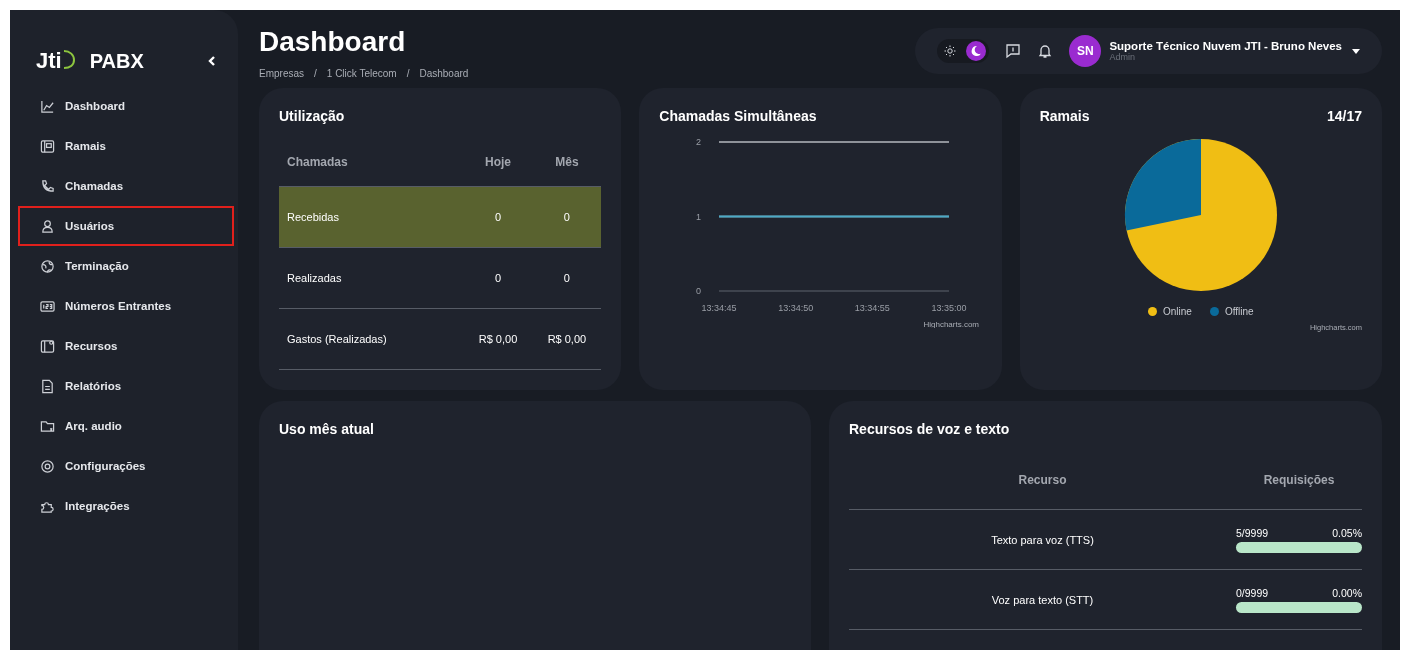 The image size is (1401, 650). Describe the element at coordinates (796, 308) in the screenshot. I see `axis-label: 13:34:50` at that location.